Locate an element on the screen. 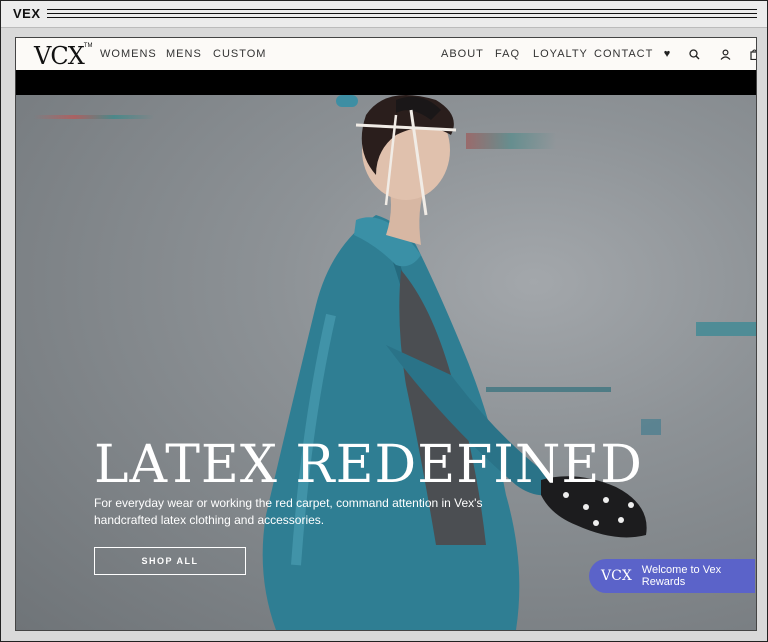 This screenshot has width=768, height=642. window-title: VEX is located at coordinates (27, 13).